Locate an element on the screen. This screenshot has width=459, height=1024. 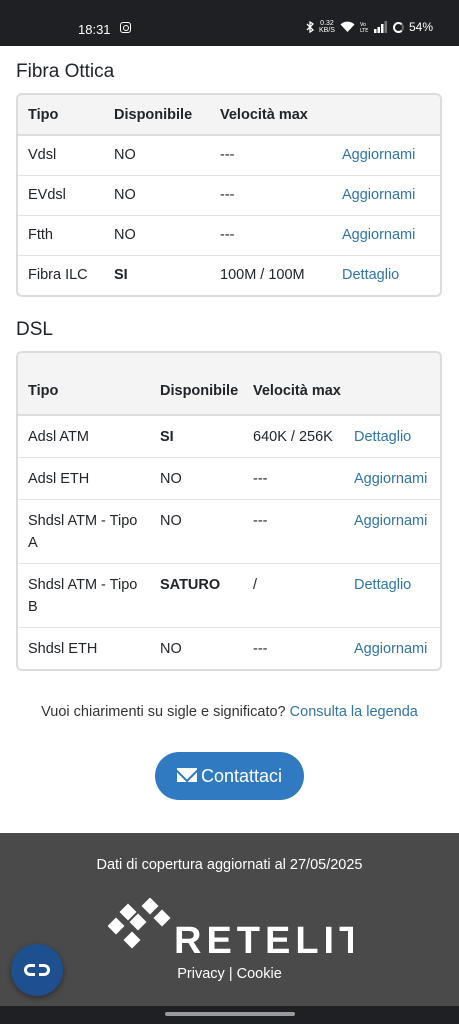
cell-tipo: Vdsl is located at coordinates (42, 155).